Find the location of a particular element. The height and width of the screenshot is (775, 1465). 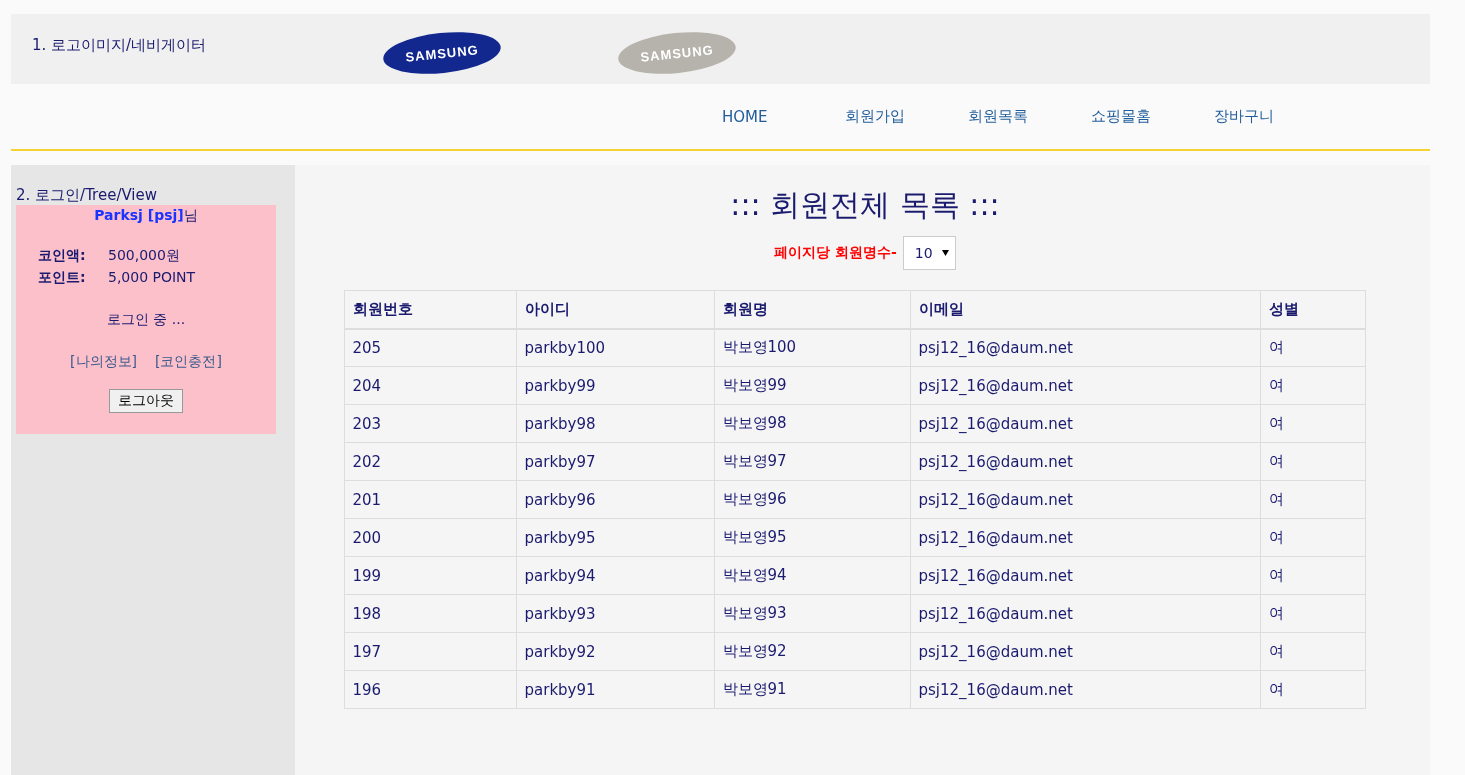

table-cell: 196 is located at coordinates (430, 689).